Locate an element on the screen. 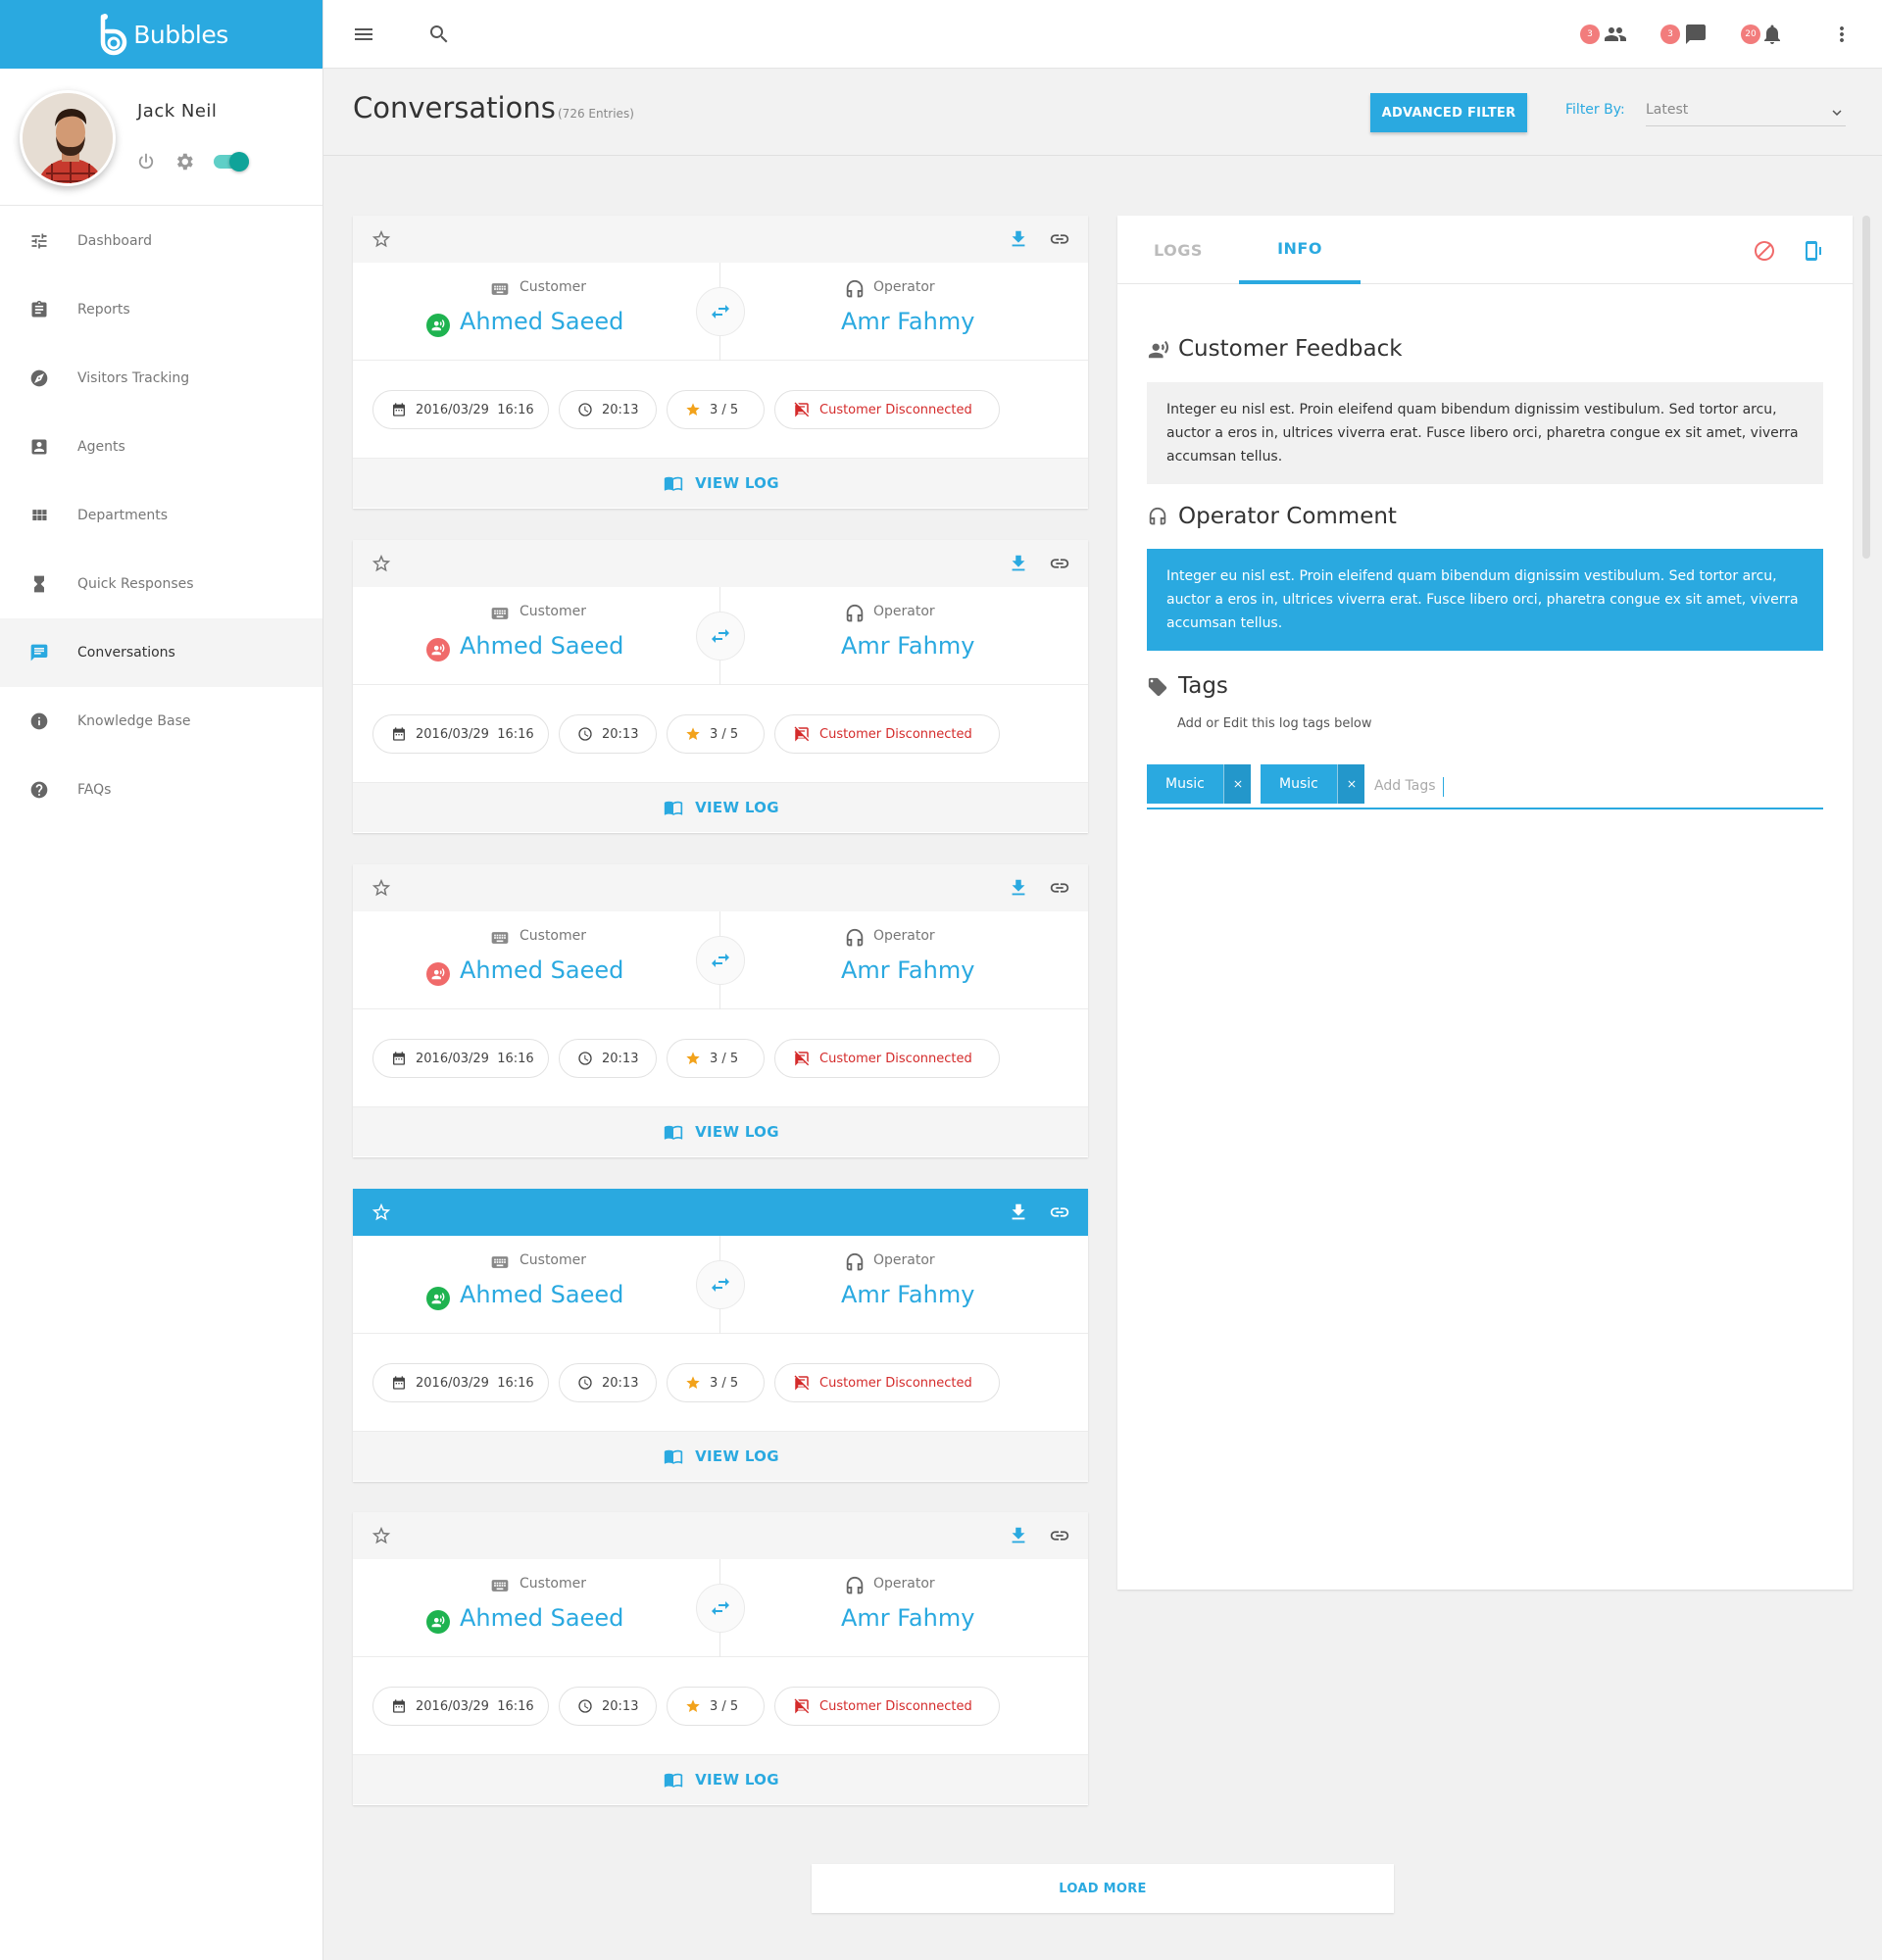  sidebar-item-visitors-tracking: Visitors Tracking is located at coordinates (161, 378).